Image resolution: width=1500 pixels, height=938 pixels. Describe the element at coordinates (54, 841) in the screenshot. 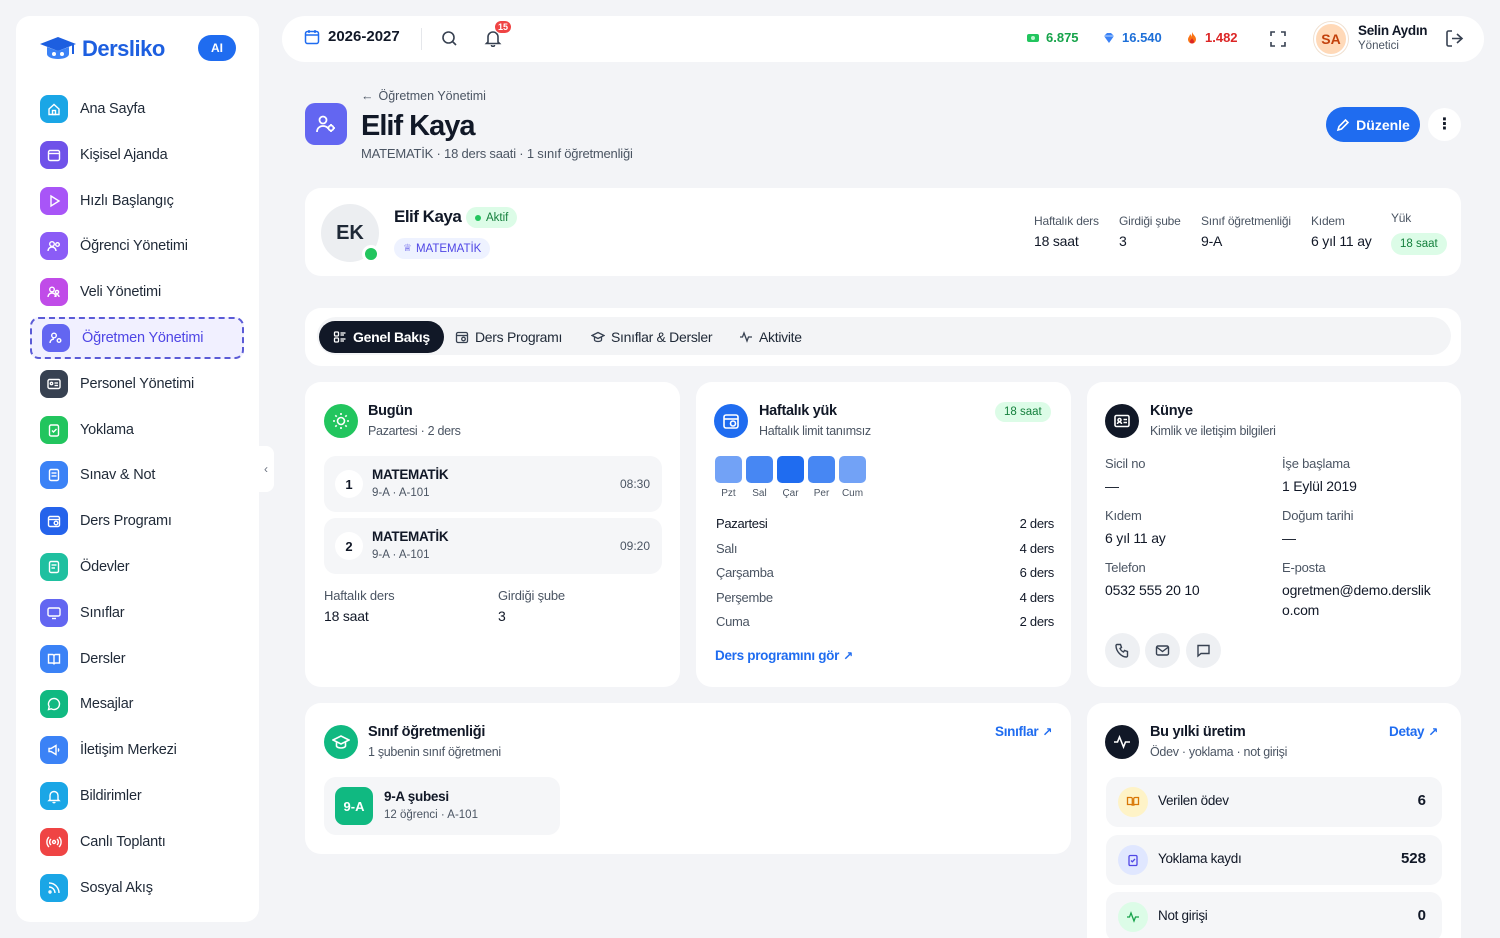

I see `broadcast-icon` at that location.